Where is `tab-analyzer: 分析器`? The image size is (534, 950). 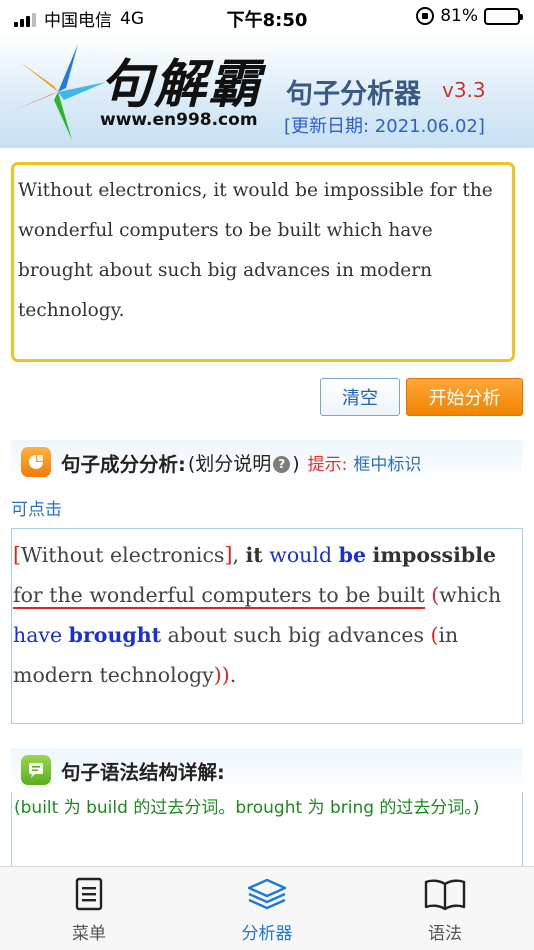
tab-analyzer: 分析器 is located at coordinates (267, 908).